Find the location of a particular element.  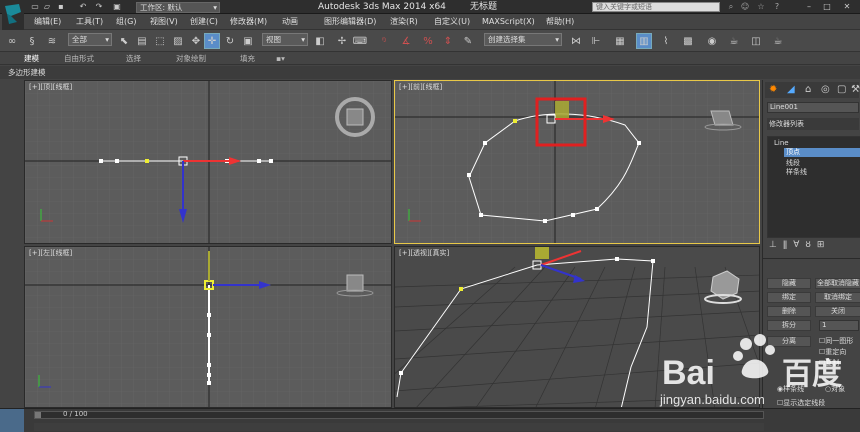

rect-selection-icon: ⬚ is located at coordinates (160, 41).